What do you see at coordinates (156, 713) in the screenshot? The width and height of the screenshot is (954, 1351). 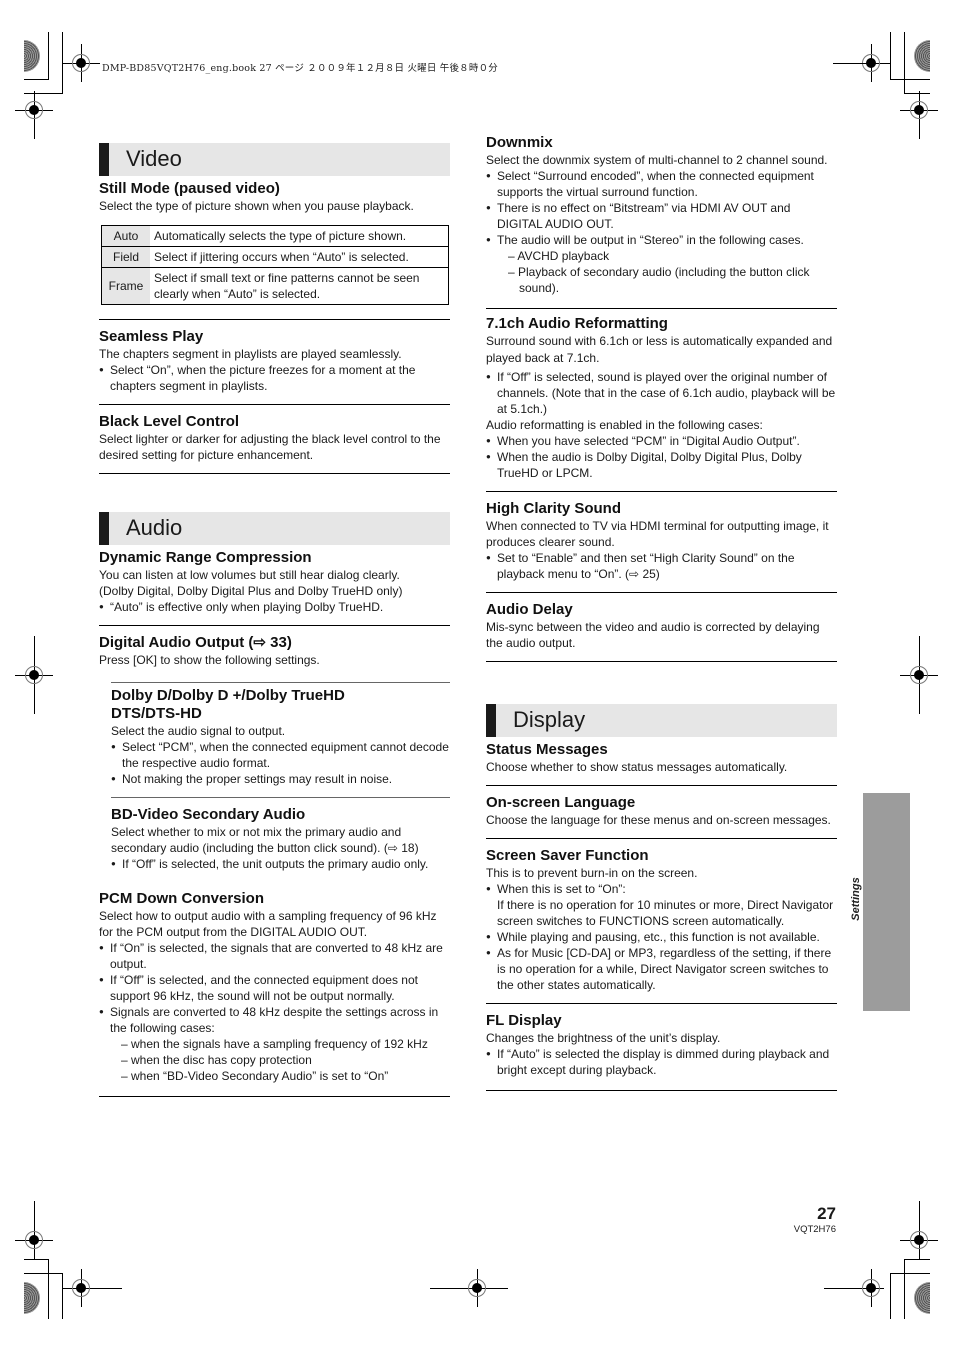 I see `setting-heading: DTS/DTS-HD` at bounding box center [156, 713].